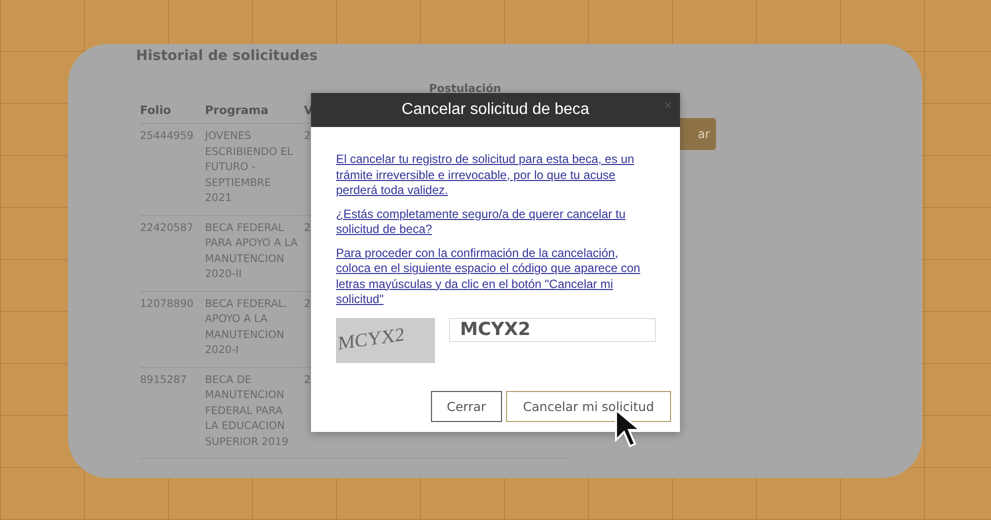 Image resolution: width=991 pixels, height=520 pixels. Describe the element at coordinates (254, 254) in the screenshot. I see `table-cell: BECA FEDERAL PARA APOYO A LA MANUTENCION 2020-II` at that location.